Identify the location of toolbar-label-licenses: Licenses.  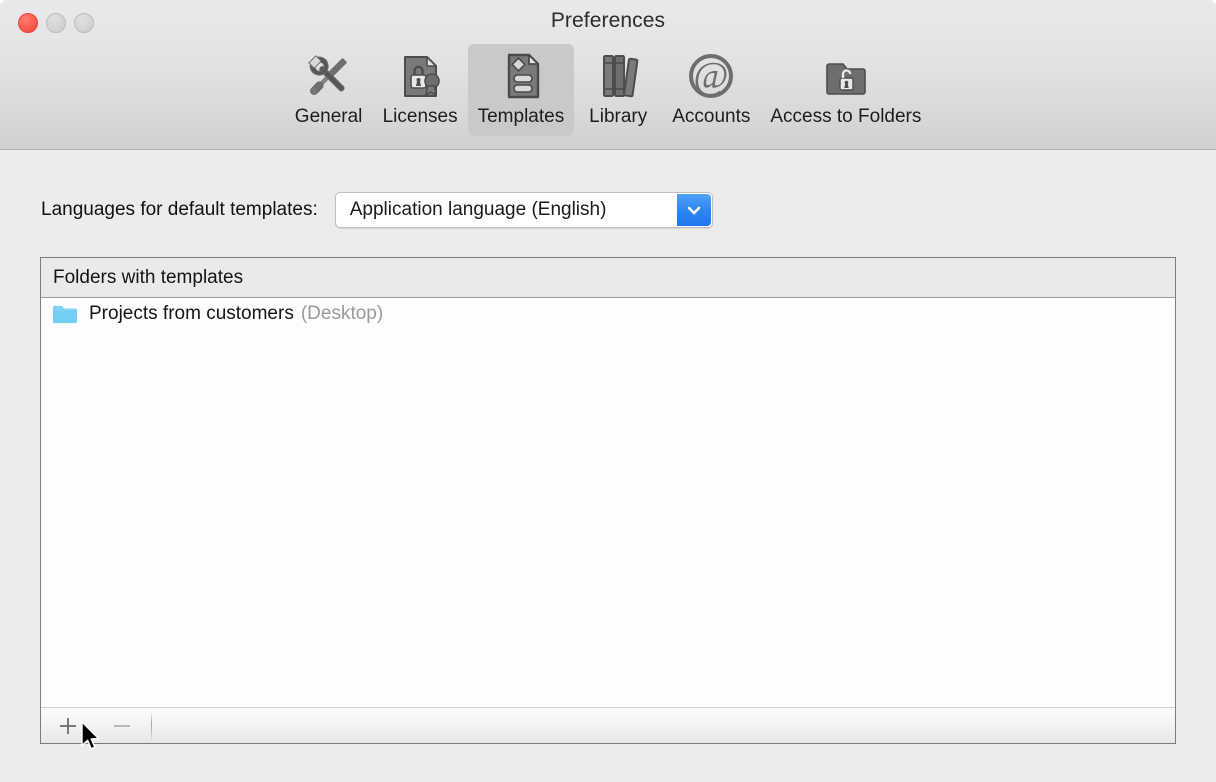
(420, 116).